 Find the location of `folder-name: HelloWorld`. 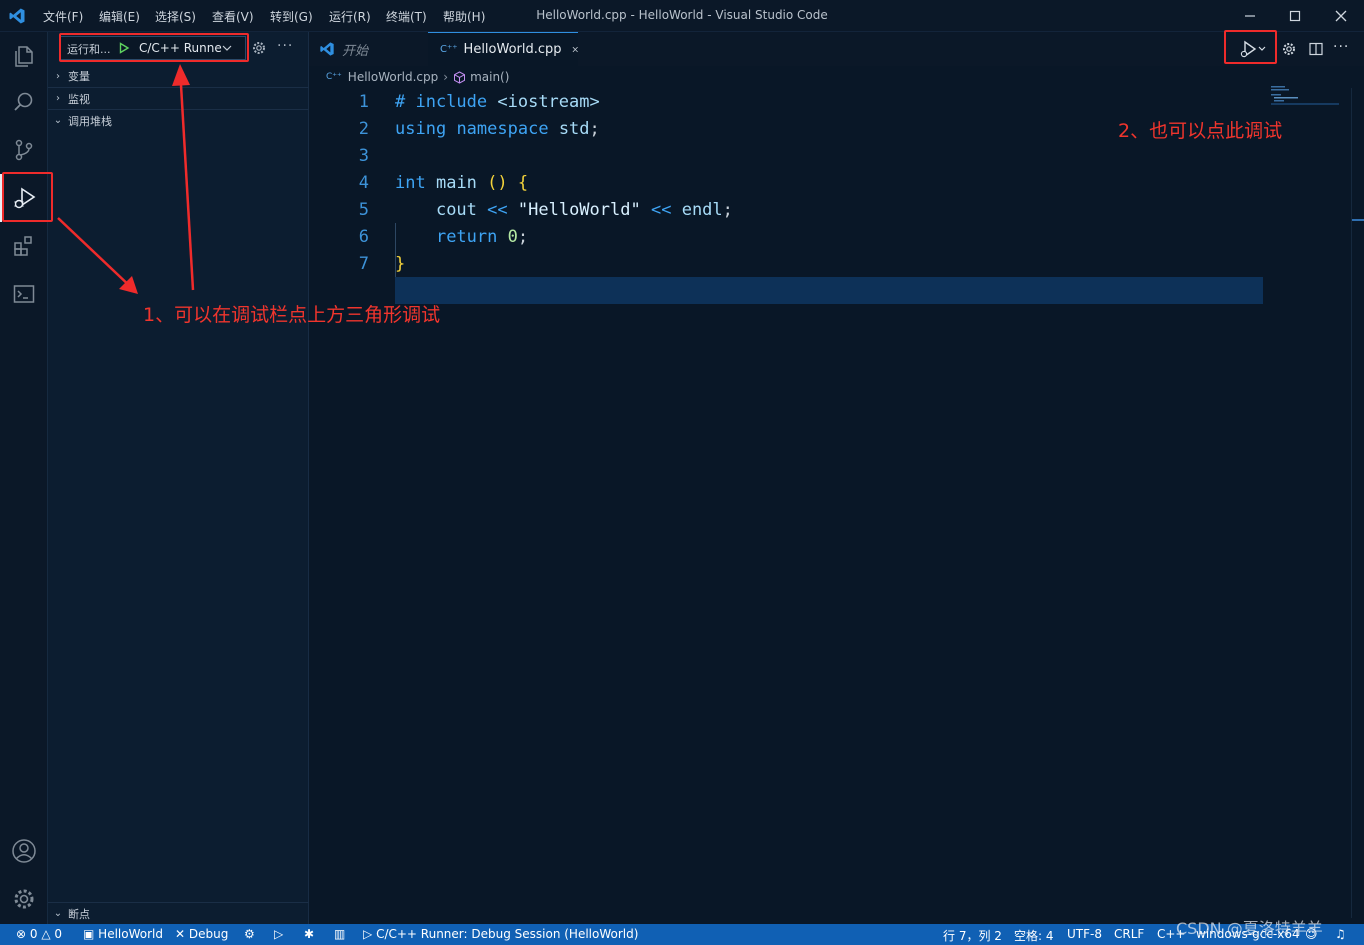

folder-name: HelloWorld is located at coordinates (130, 934).